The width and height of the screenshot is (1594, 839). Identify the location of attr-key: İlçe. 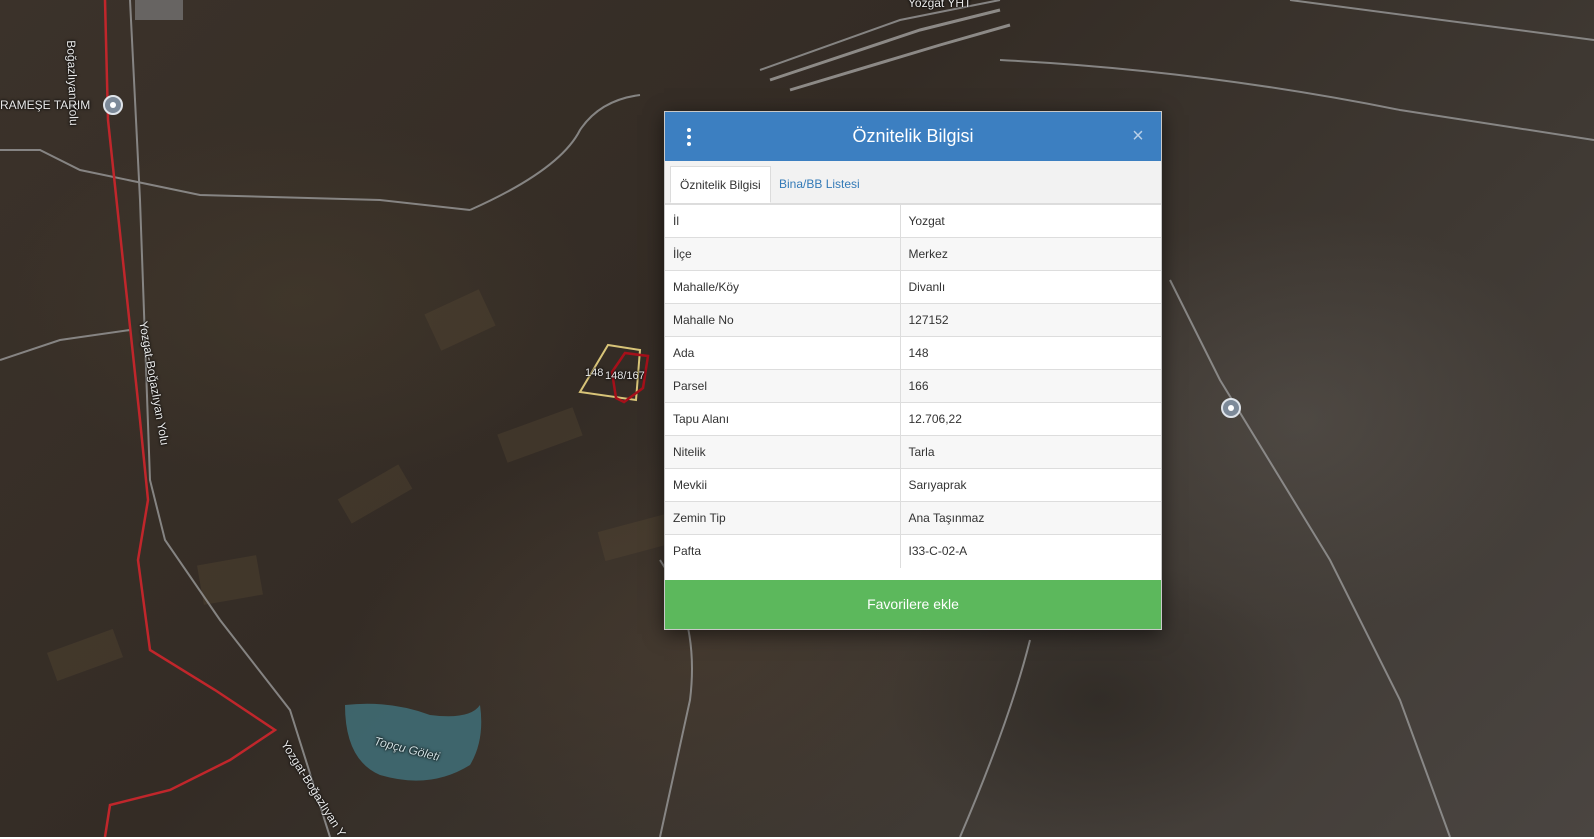
(783, 254).